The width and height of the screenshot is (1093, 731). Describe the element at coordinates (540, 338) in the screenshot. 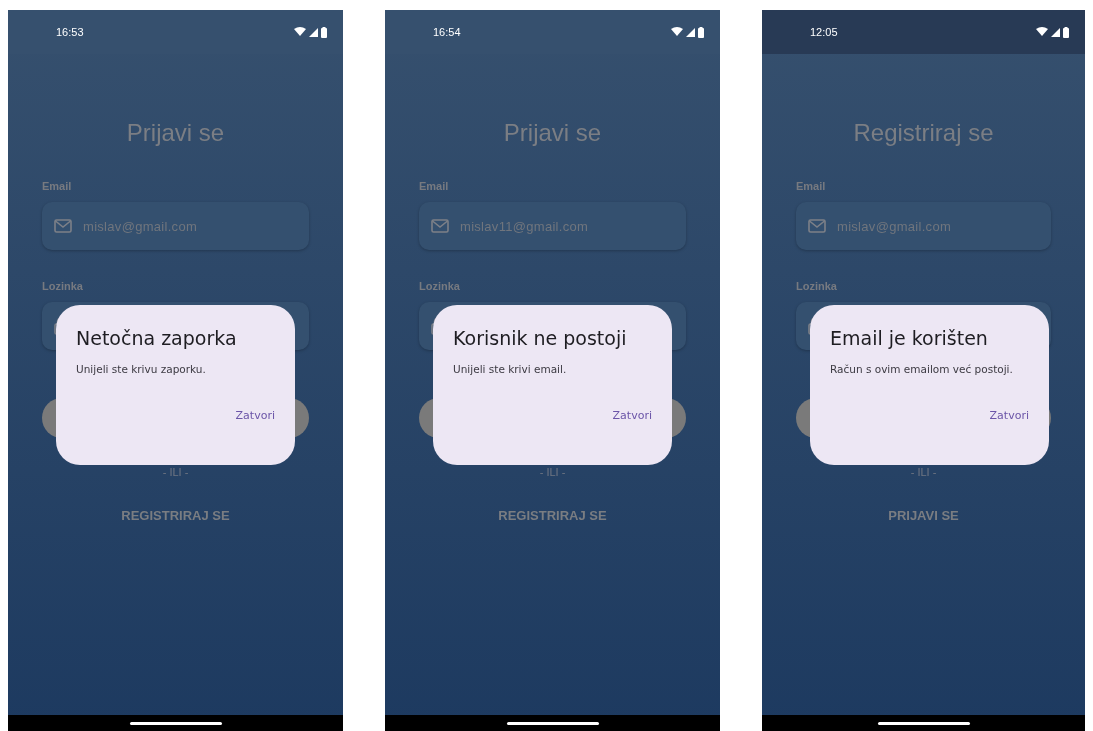

I see `dialog-title: Korisnik ne postoji` at that location.